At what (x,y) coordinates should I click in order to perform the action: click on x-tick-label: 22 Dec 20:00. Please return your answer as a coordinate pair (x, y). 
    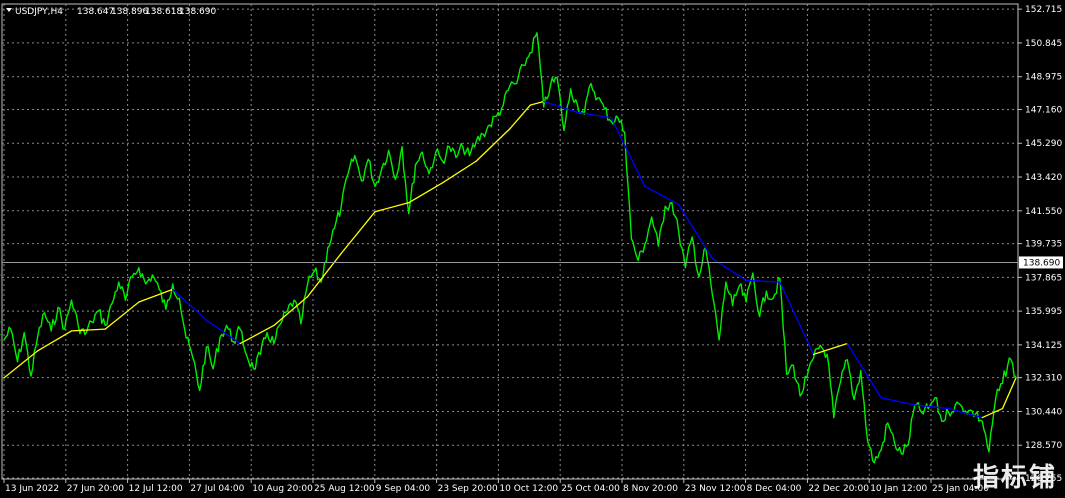
    Looking at the image, I should click on (838, 489).